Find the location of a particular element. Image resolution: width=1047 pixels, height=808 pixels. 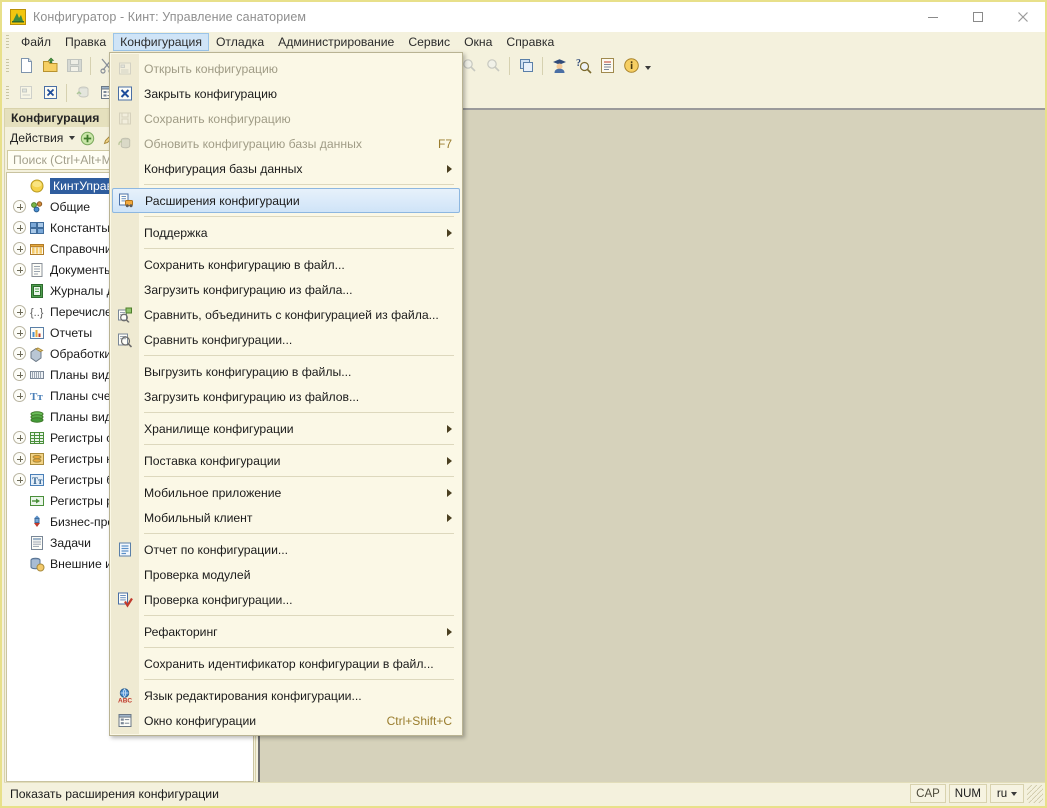

resize-grip is located at coordinates (1035, 793).